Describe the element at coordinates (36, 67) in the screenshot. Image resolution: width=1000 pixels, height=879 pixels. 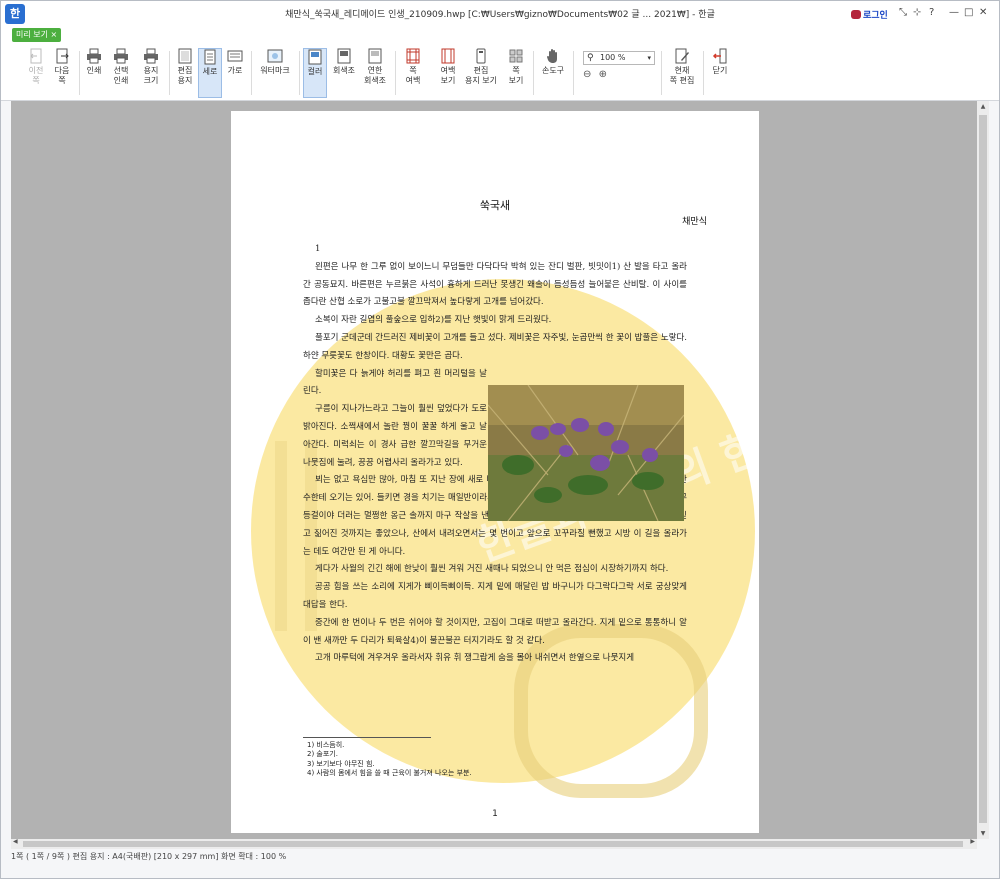
I see `prev-page-button: 이전 쪽` at that location.